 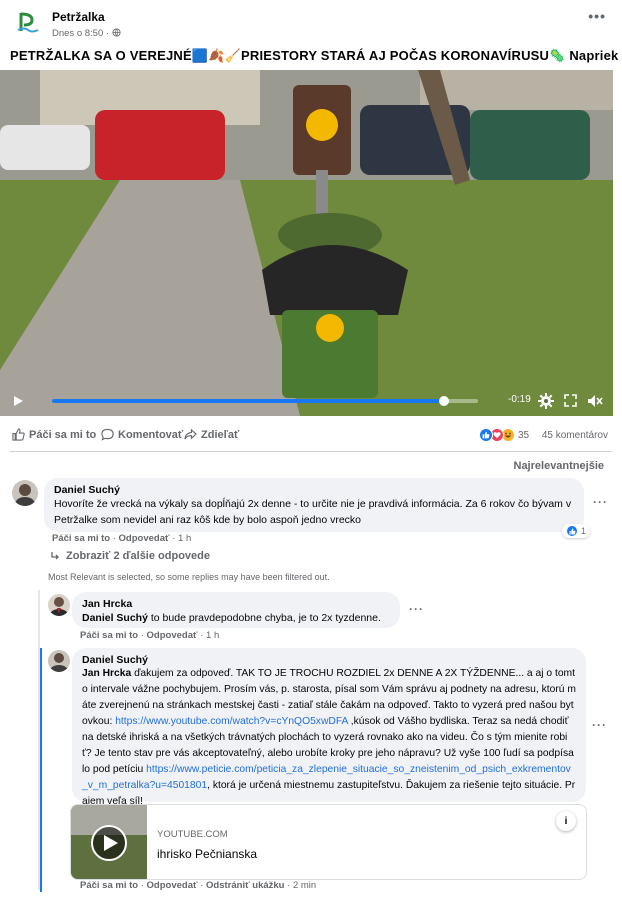 I want to click on share-arrow-icon, so click(x=190, y=434).